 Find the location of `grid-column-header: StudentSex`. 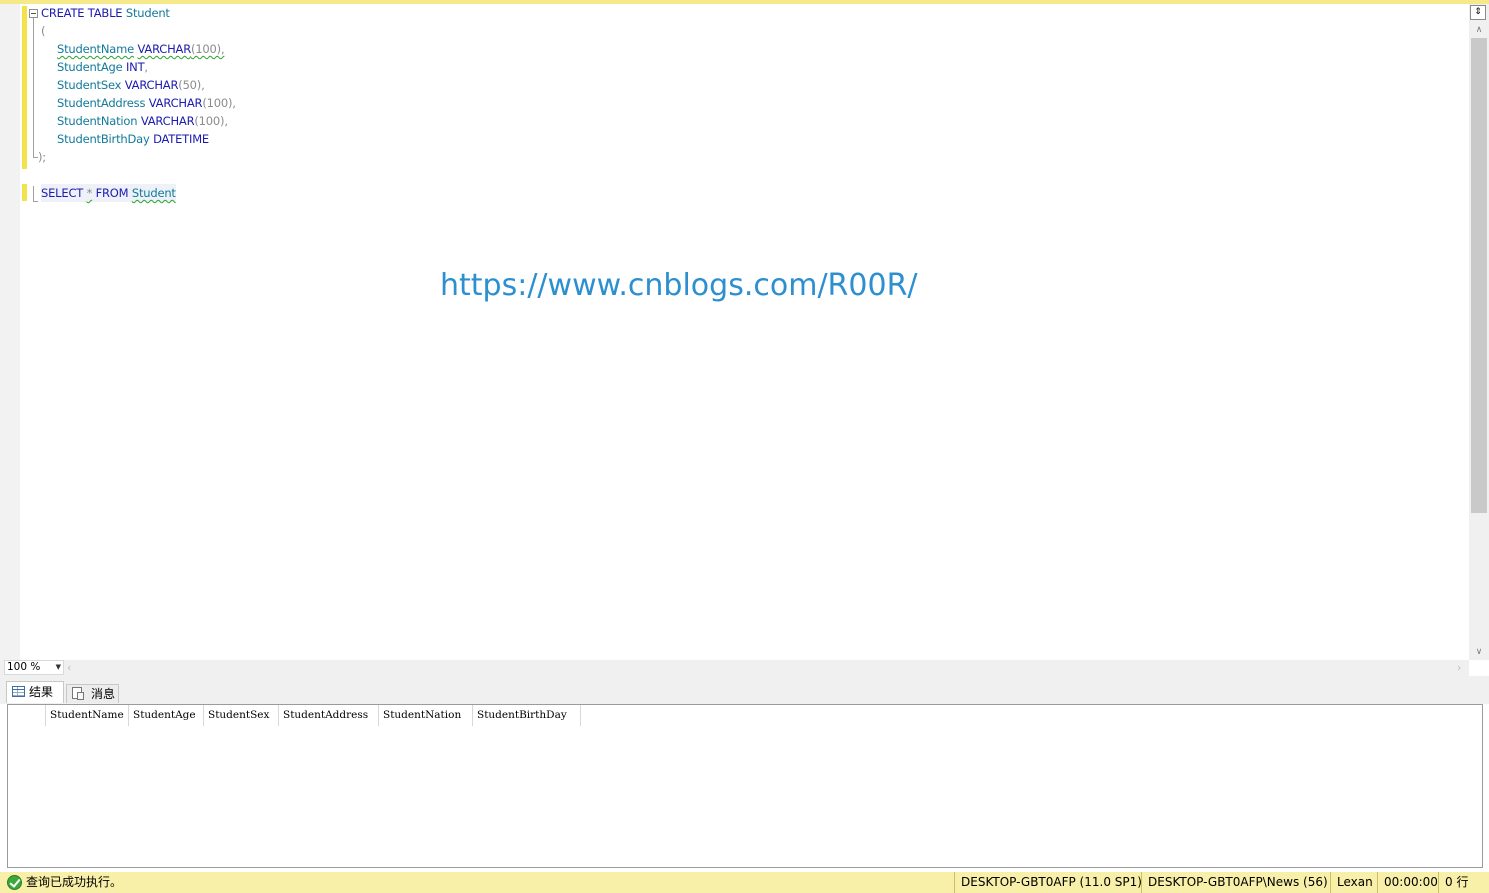

grid-column-header: StudentSex is located at coordinates (241, 715).